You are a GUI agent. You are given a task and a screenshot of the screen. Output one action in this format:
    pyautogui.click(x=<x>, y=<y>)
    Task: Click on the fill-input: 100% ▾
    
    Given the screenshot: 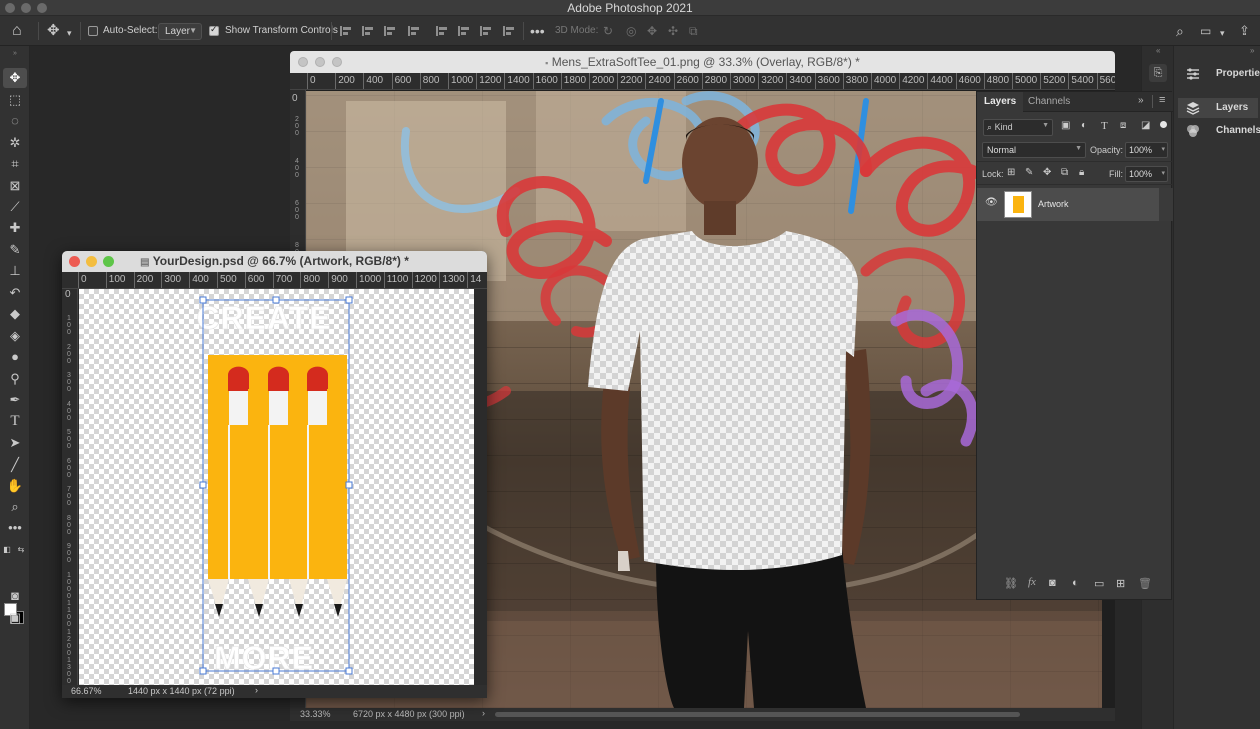 What is the action you would take?
    pyautogui.click(x=1146, y=174)
    